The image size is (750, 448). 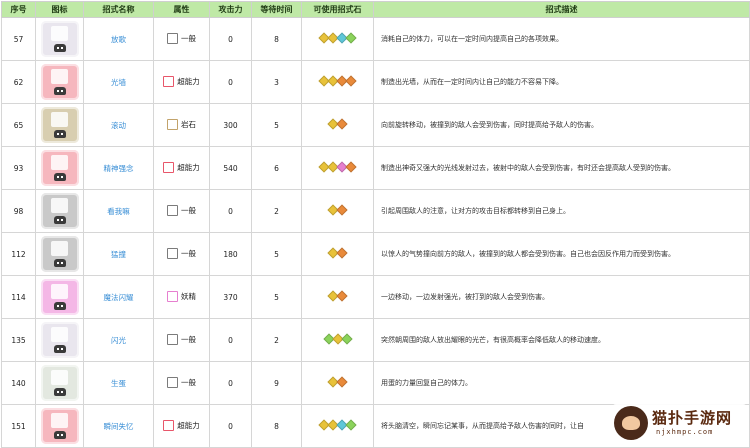 What do you see at coordinates (230, 168) in the screenshot?
I see `row-attack: 540` at bounding box center [230, 168].